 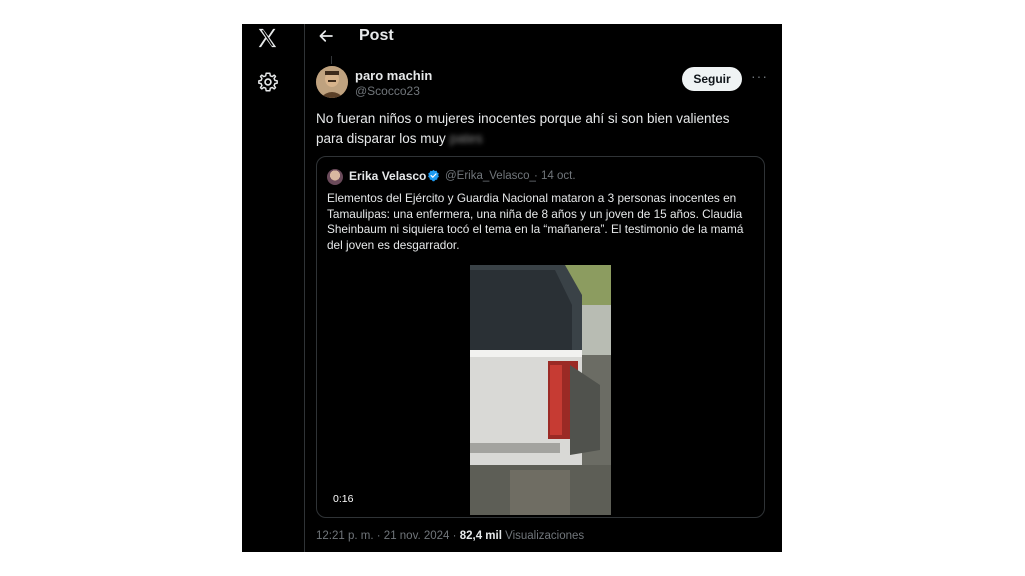 What do you see at coordinates (545, 536) in the screenshot?
I see `views-label: Visualizaciones` at bounding box center [545, 536].